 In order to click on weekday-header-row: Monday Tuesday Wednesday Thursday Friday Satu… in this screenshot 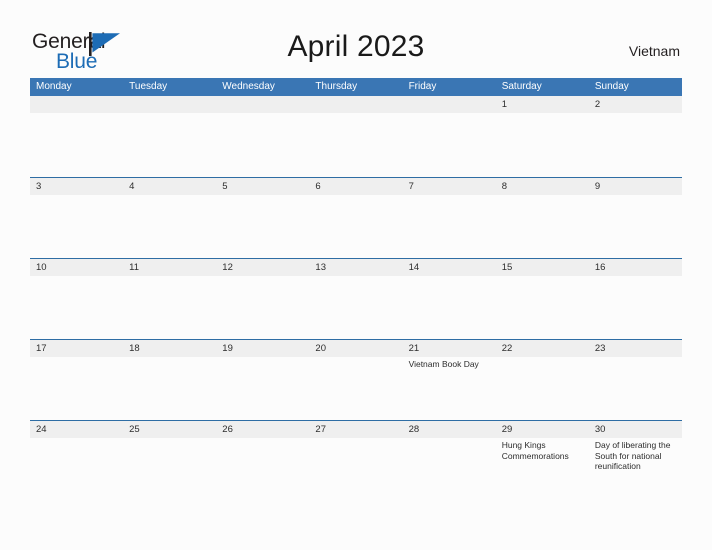, I will do `click(356, 87)`.